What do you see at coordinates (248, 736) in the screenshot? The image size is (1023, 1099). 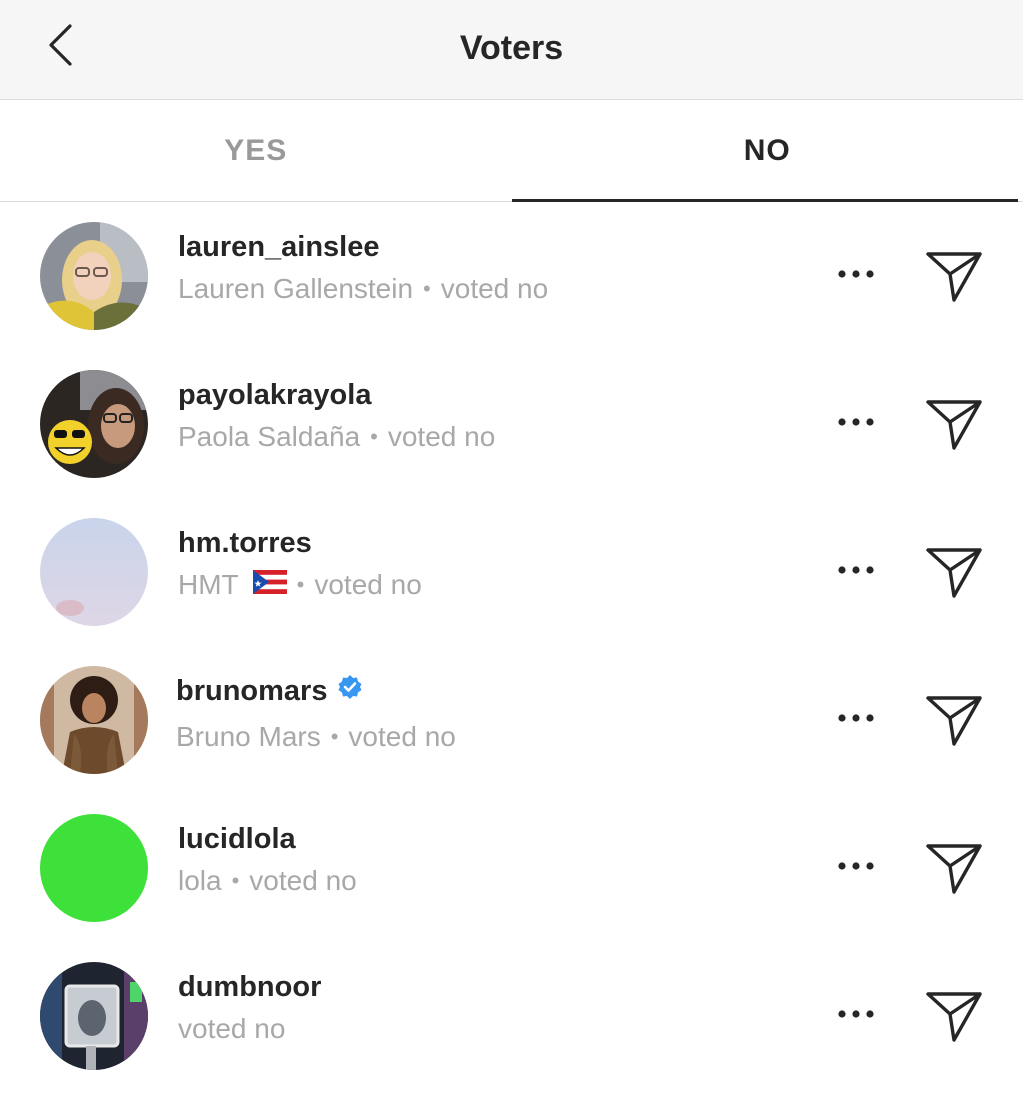 I see `full-name: Bruno Mars` at bounding box center [248, 736].